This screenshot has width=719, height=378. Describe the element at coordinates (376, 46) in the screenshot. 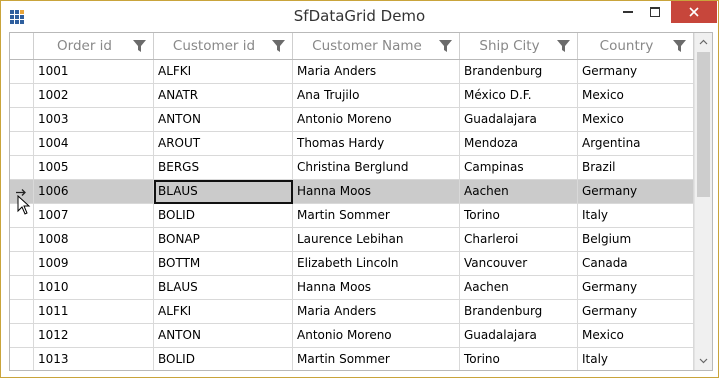

I see `column-header-customer-name: Customer Name` at that location.